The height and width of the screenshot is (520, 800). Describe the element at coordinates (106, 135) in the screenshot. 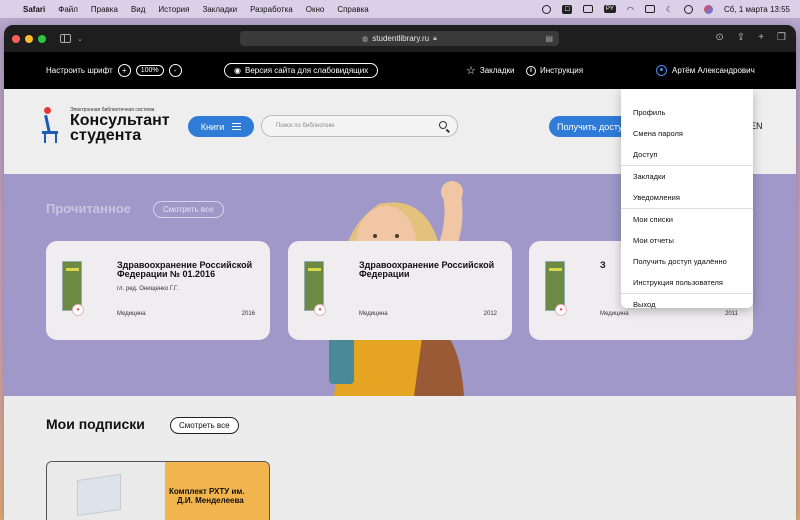

I see `logo-title-line2: студента` at that location.